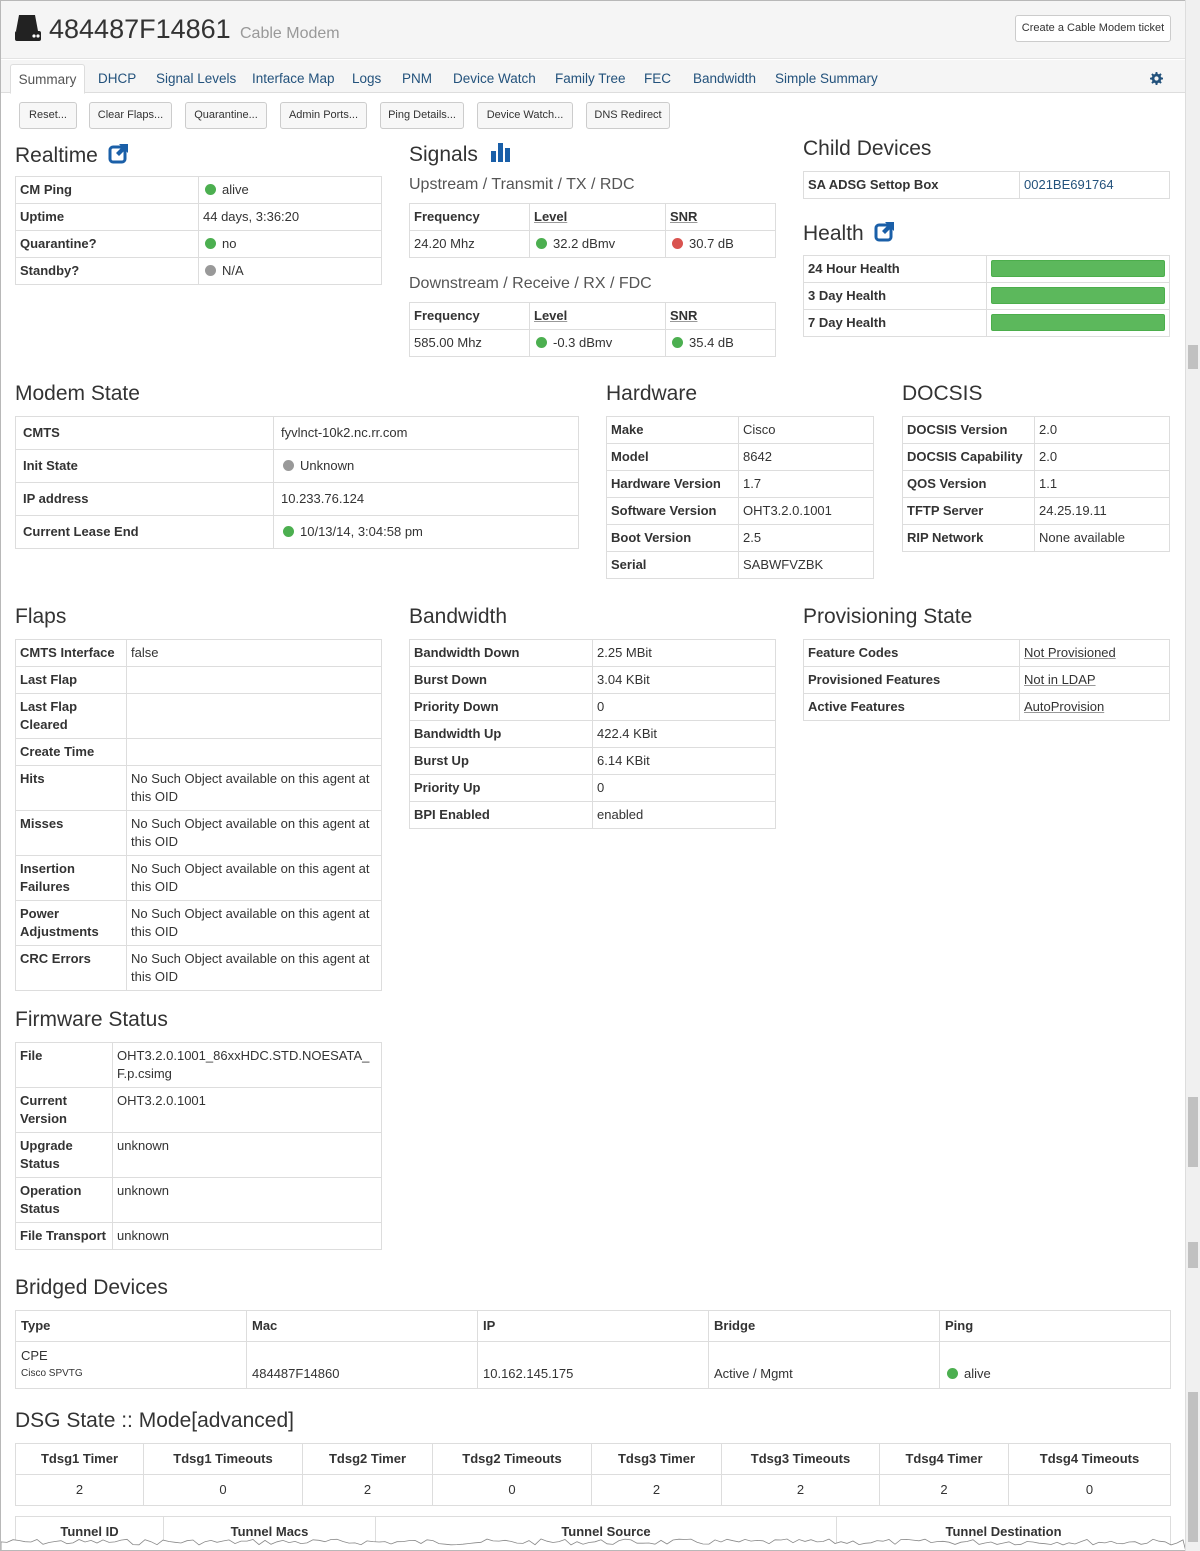 This screenshot has height=1551, width=1200. I want to click on health-label: 24 Hour Health, so click(895, 269).